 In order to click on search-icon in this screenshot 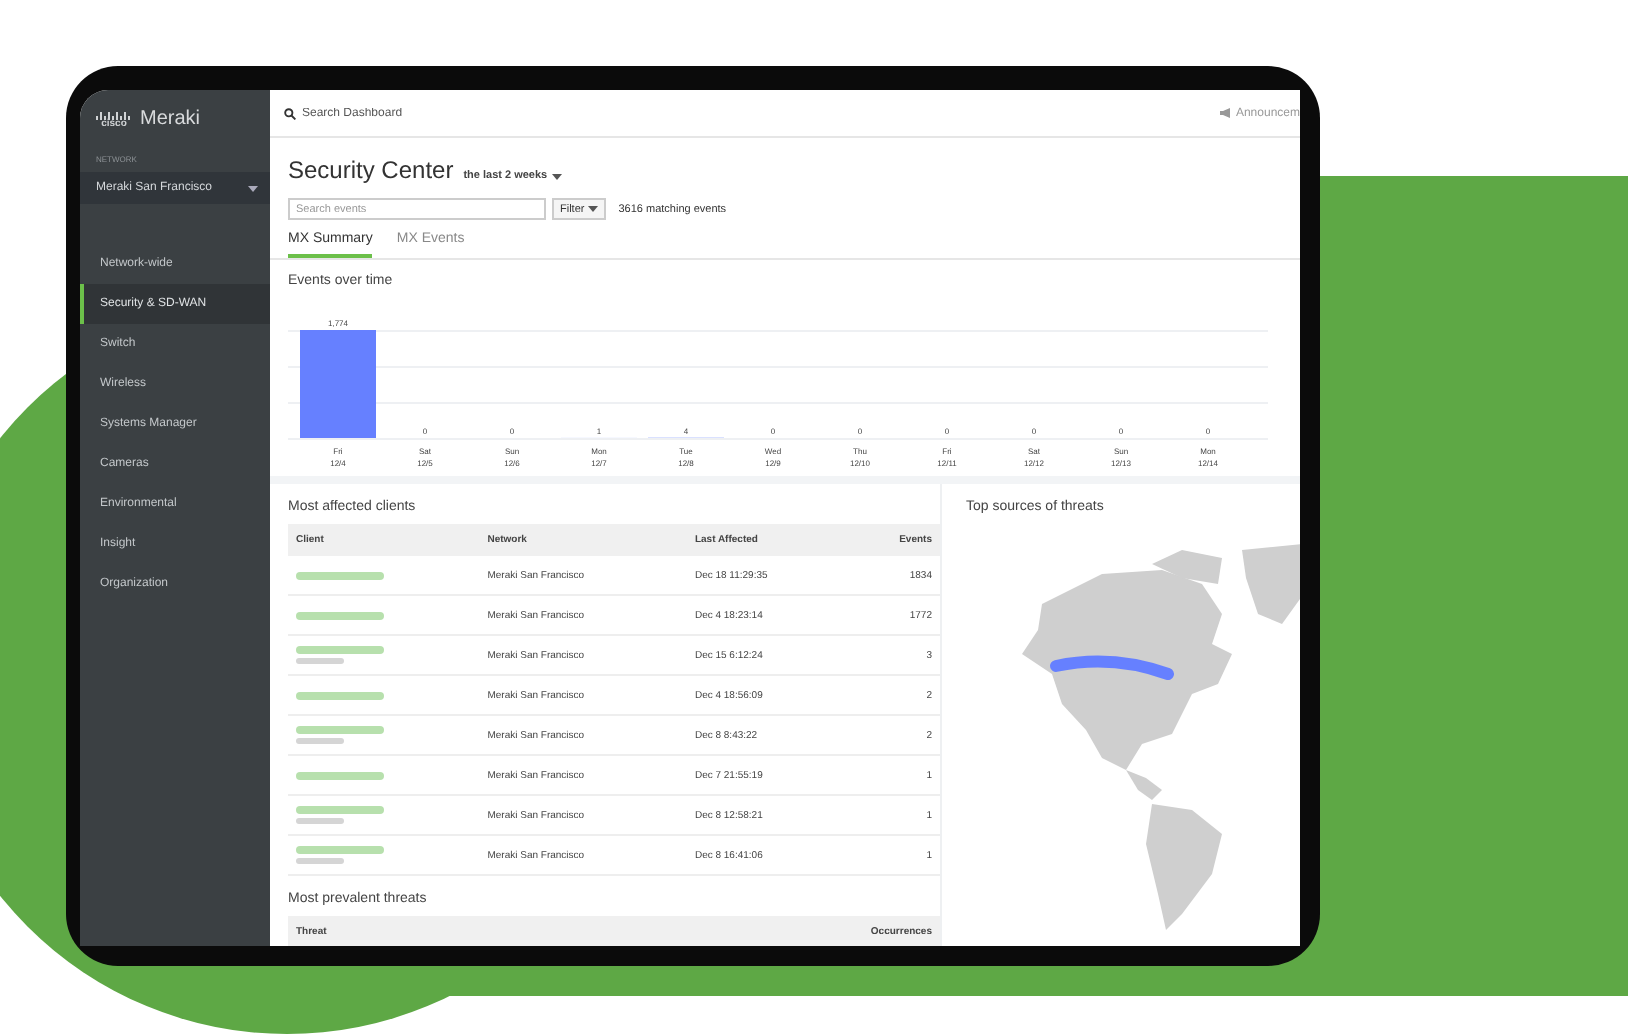, I will do `click(290, 113)`.